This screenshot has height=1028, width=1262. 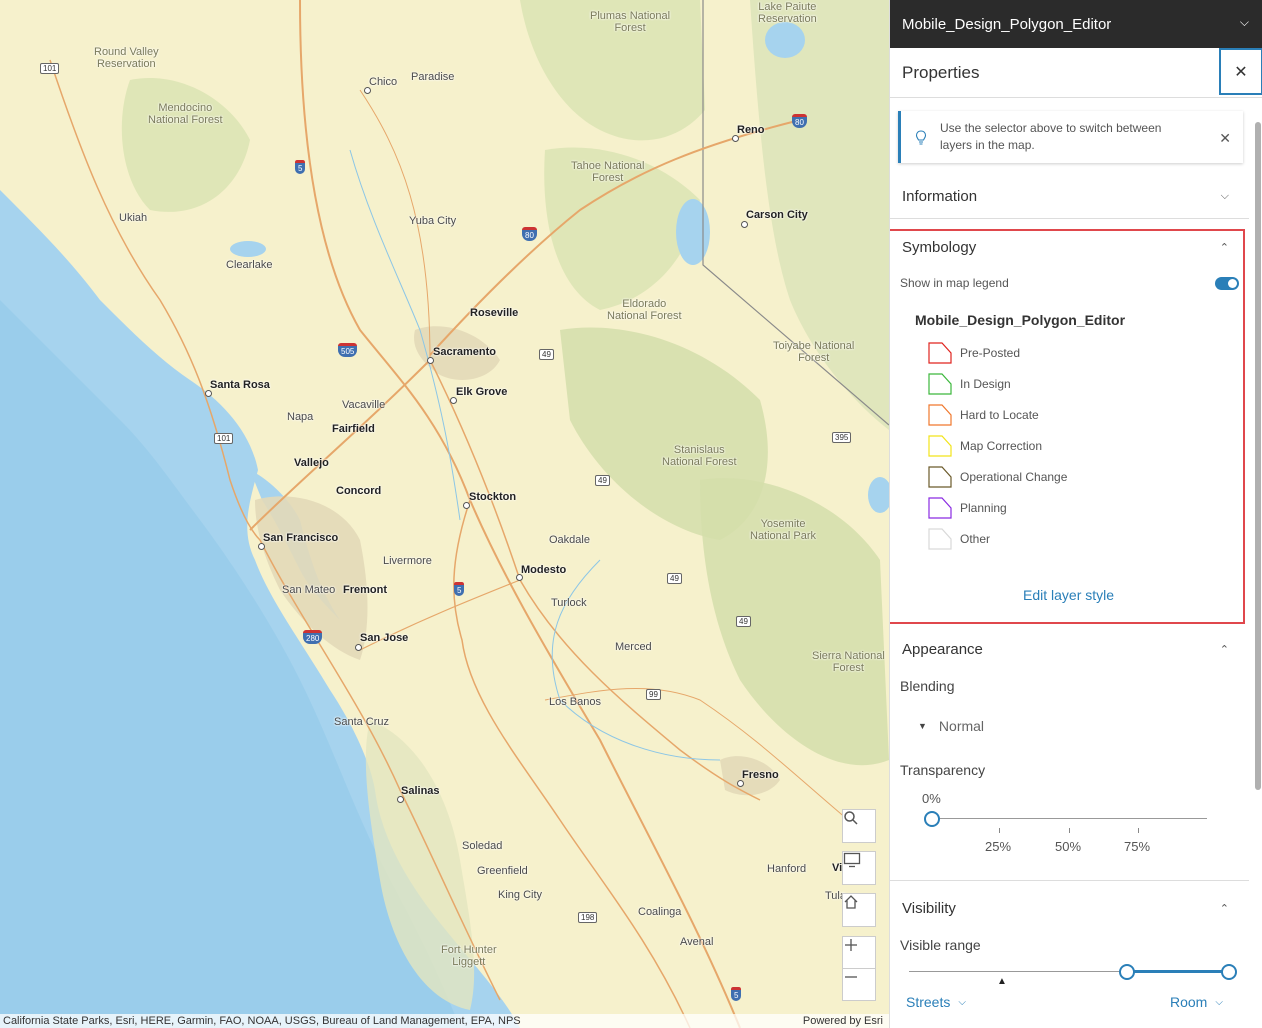 What do you see at coordinates (1244, 22) in the screenshot?
I see `chevron-down-icon: ⌵` at bounding box center [1244, 22].